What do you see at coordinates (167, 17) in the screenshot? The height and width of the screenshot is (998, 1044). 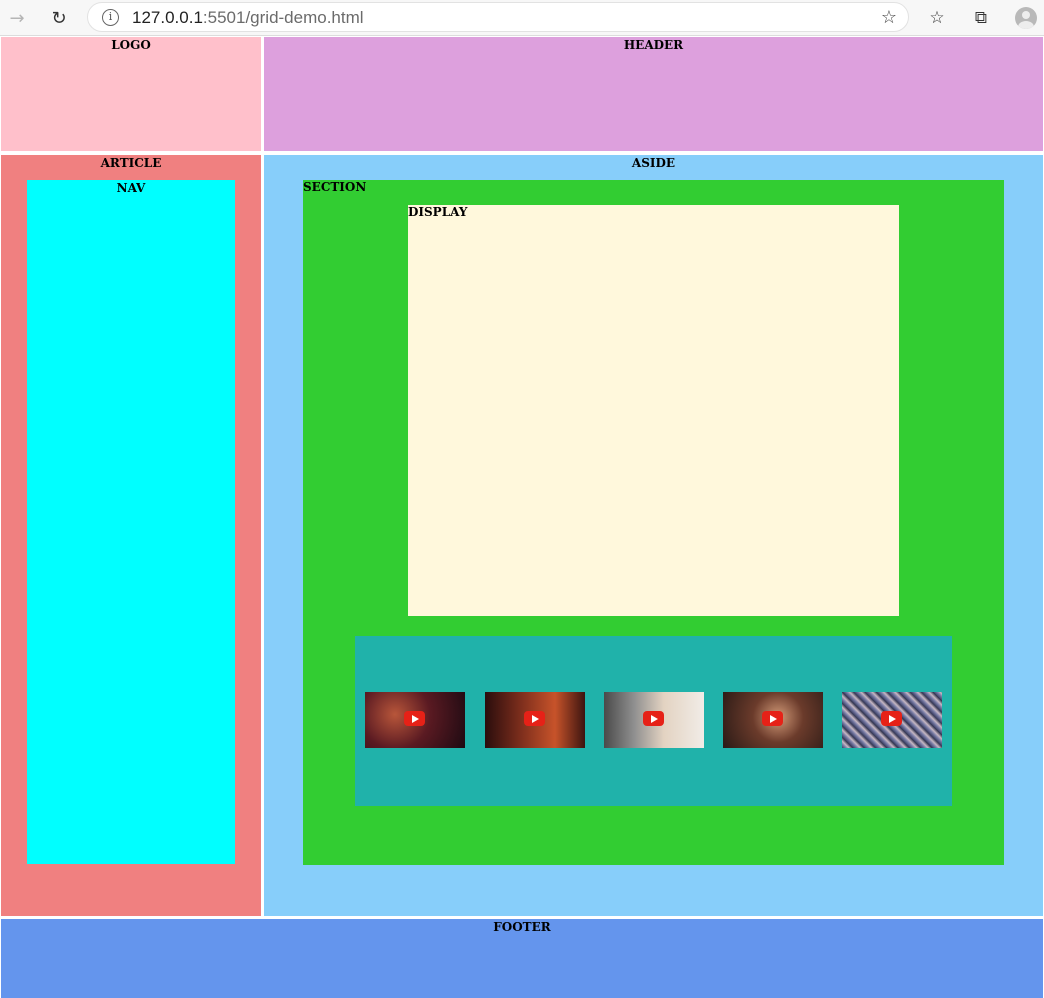 I see `url-host: 127.0.0.1` at bounding box center [167, 17].